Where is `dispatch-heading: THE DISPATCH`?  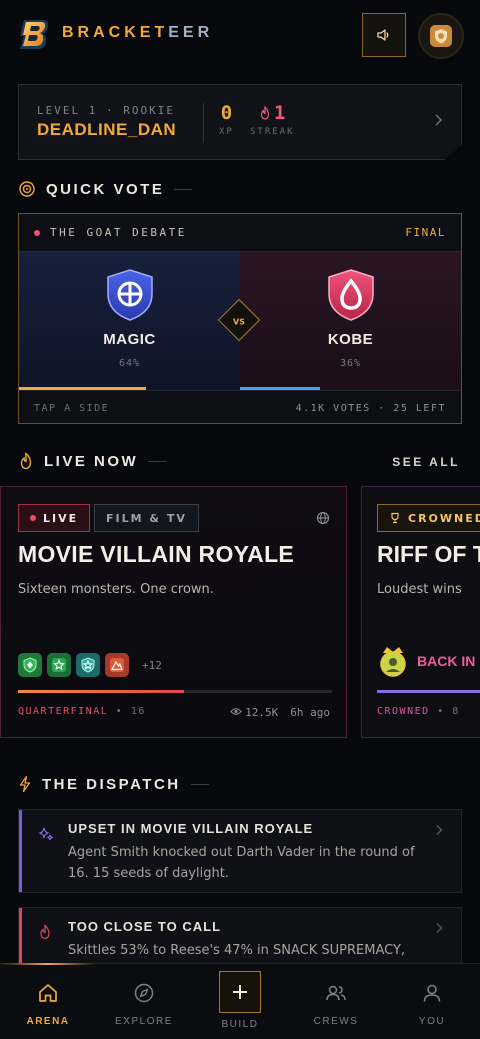 dispatch-heading: THE DISPATCH is located at coordinates (113, 784).